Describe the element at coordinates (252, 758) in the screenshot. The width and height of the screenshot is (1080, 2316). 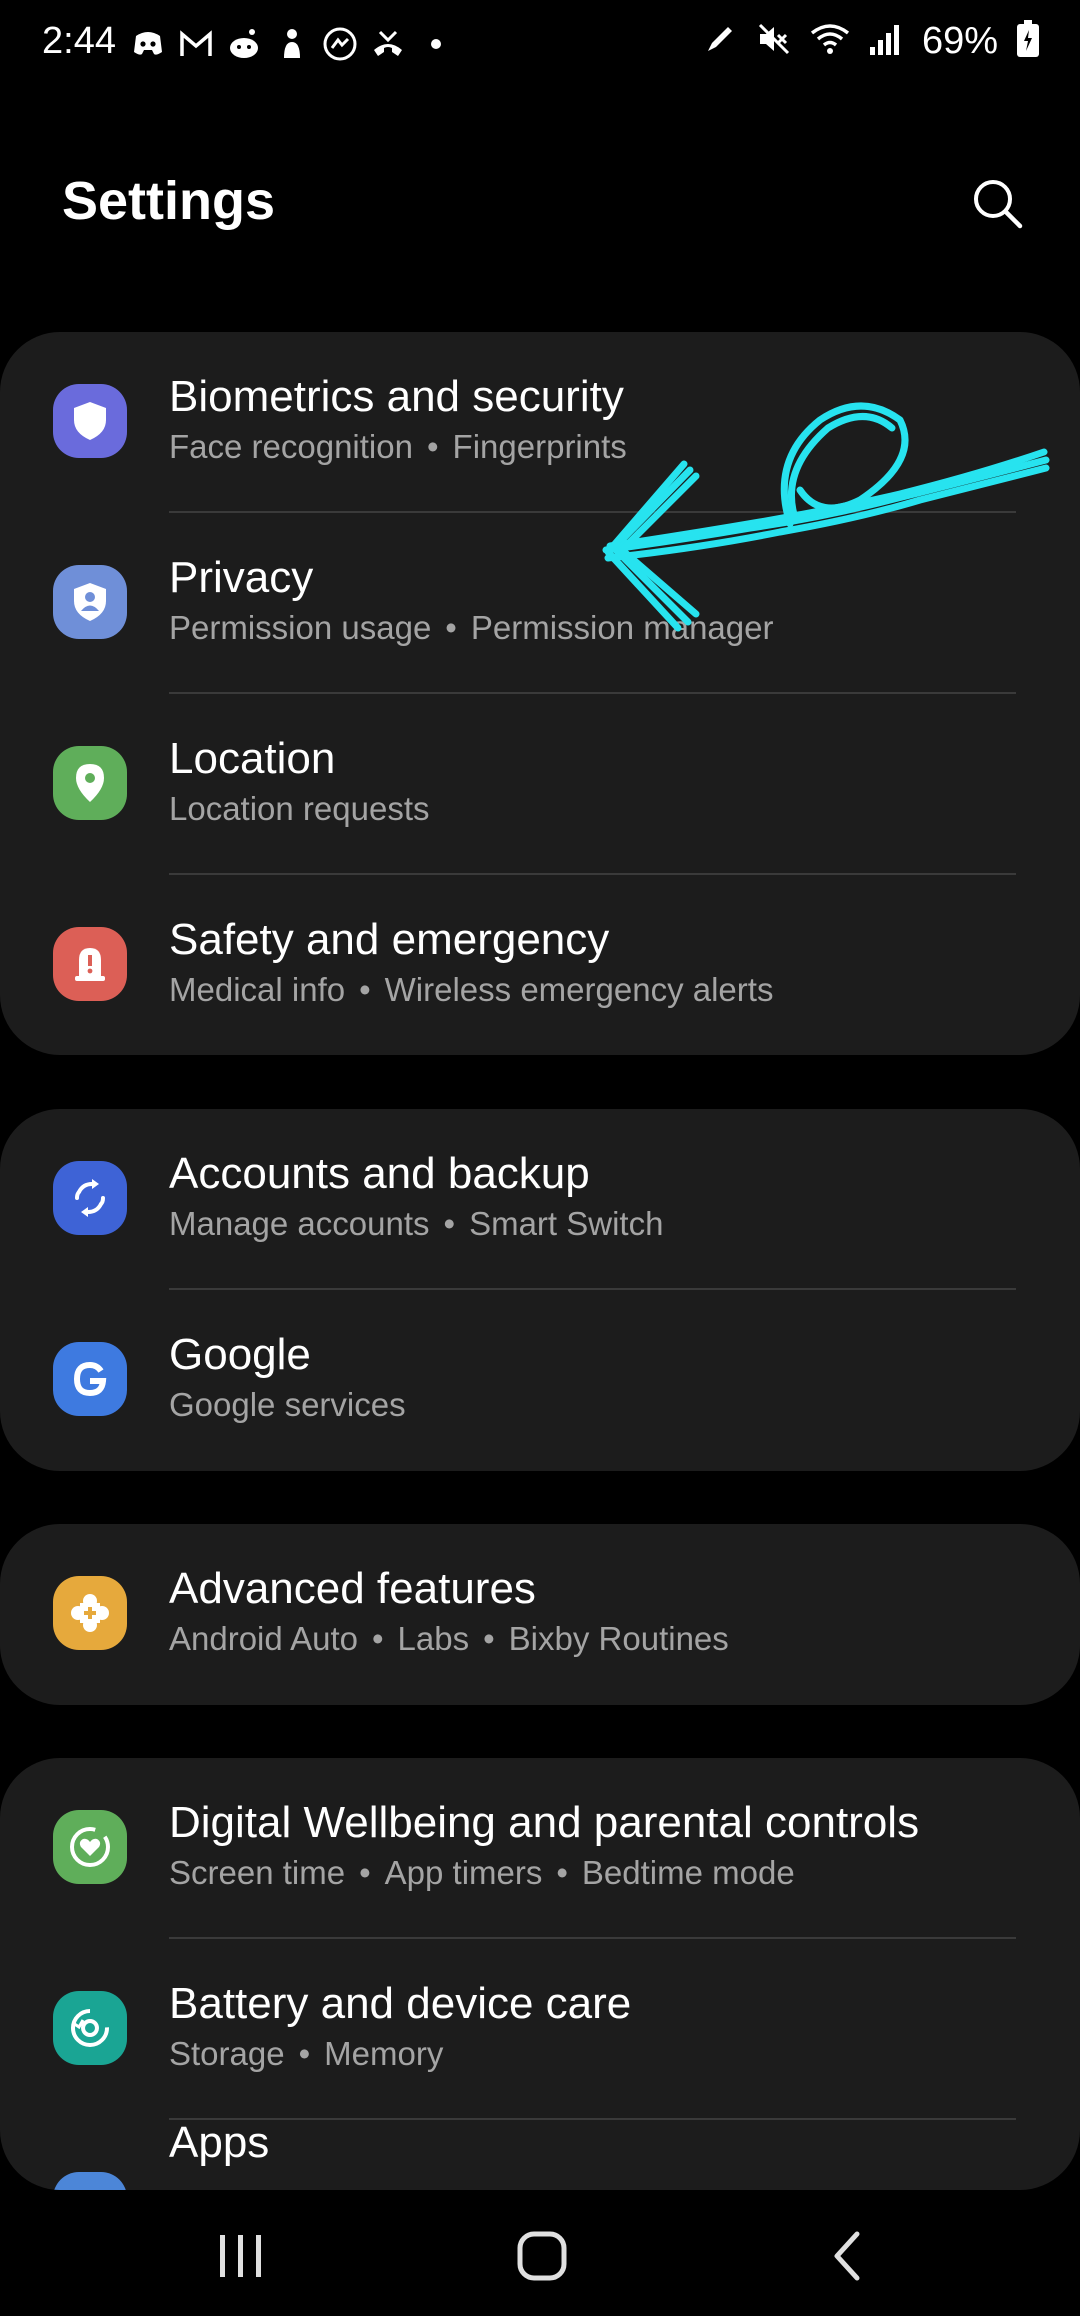
I see `item-title: Location` at that location.